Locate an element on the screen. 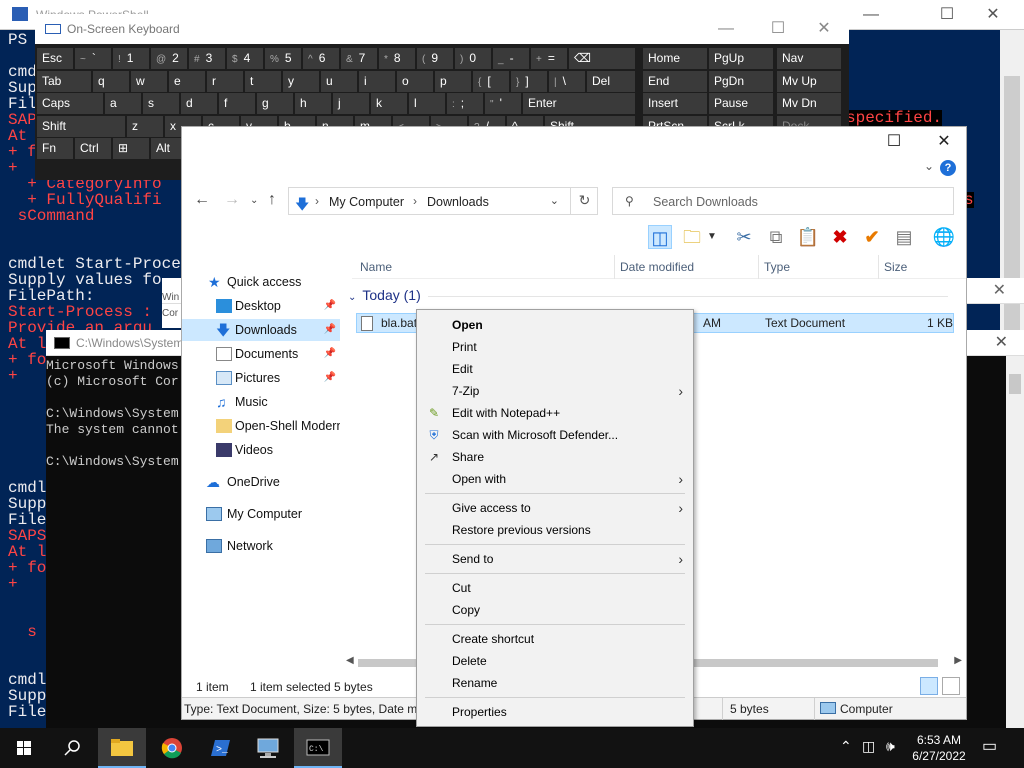  osk-key: d is located at coordinates (199, 103).